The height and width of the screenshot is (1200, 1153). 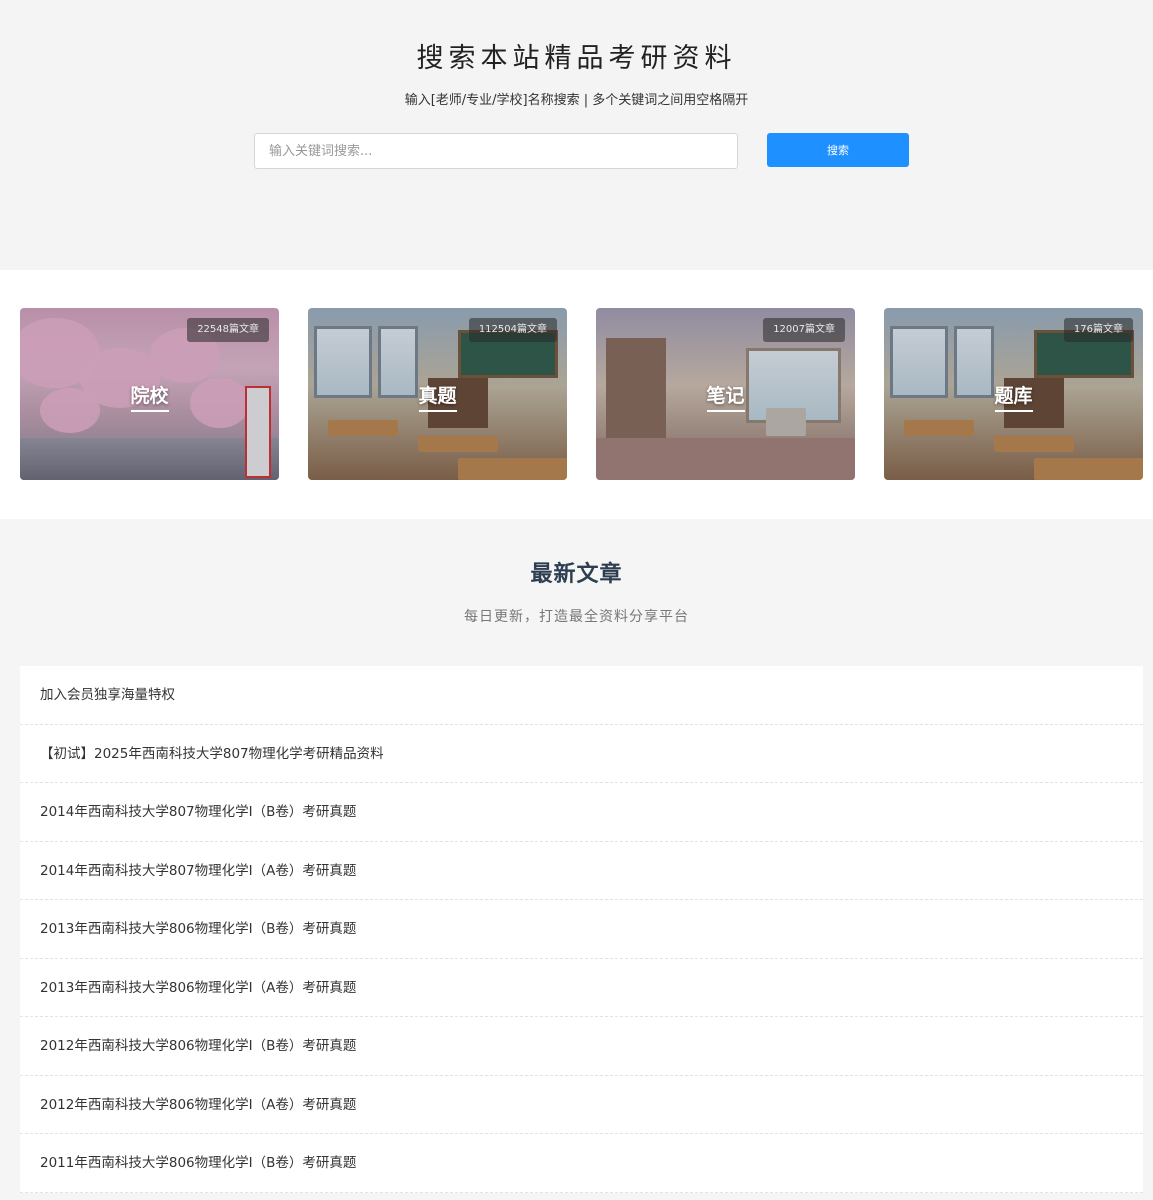 What do you see at coordinates (581, 812) in the screenshot?
I see `list-item: 2014年西南科技大学807物理化学Ⅰ（B卷）考研真题` at bounding box center [581, 812].